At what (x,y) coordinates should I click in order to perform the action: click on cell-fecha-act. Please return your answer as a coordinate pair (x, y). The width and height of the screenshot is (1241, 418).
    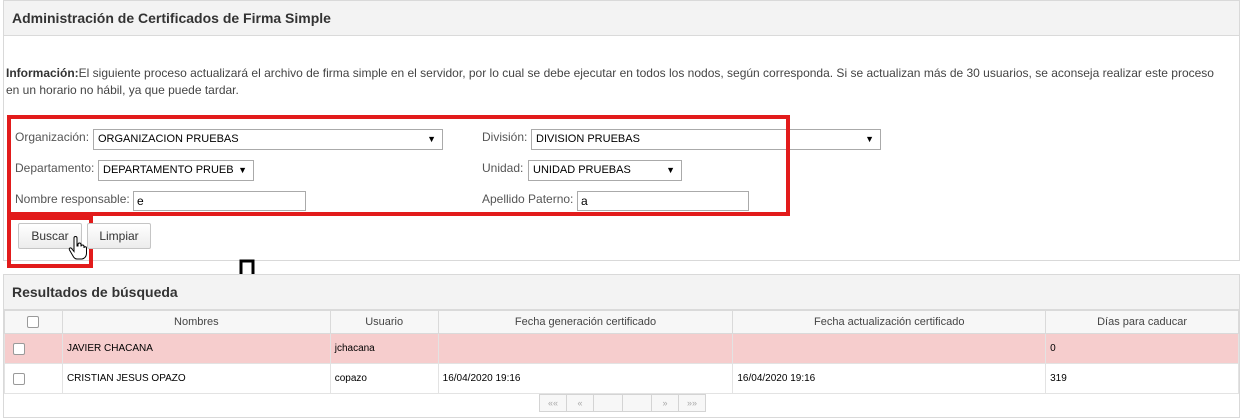
    Looking at the image, I should click on (889, 348).